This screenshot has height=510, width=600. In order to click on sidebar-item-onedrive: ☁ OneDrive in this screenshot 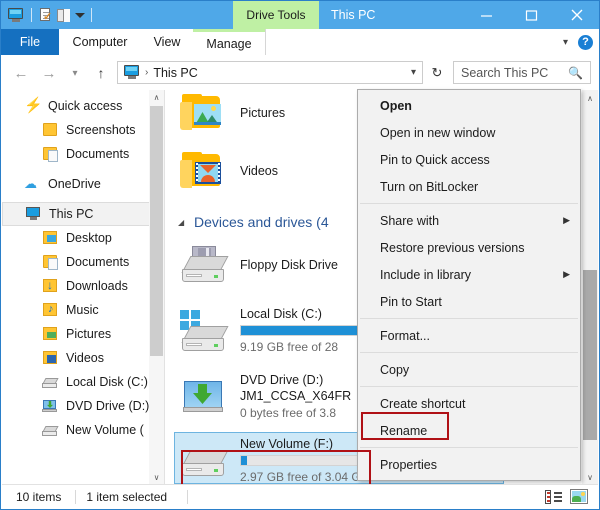, I will do `click(77, 184)`.